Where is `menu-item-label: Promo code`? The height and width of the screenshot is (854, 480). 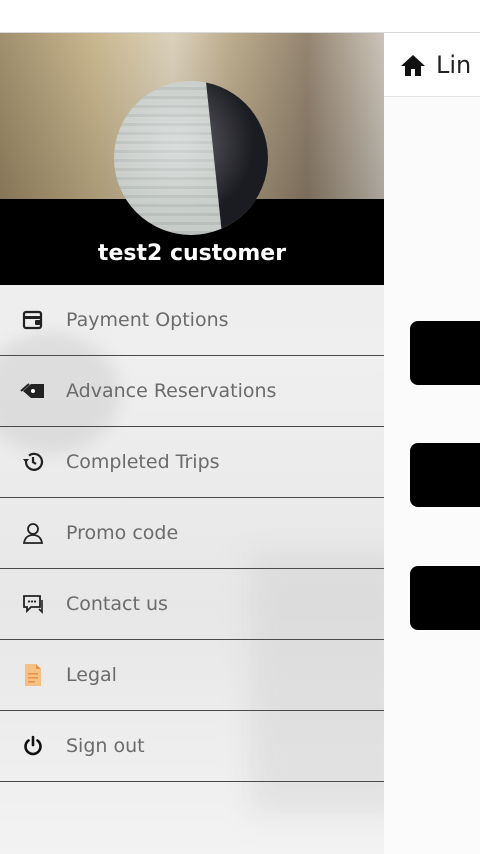 menu-item-label: Promo code is located at coordinates (122, 533).